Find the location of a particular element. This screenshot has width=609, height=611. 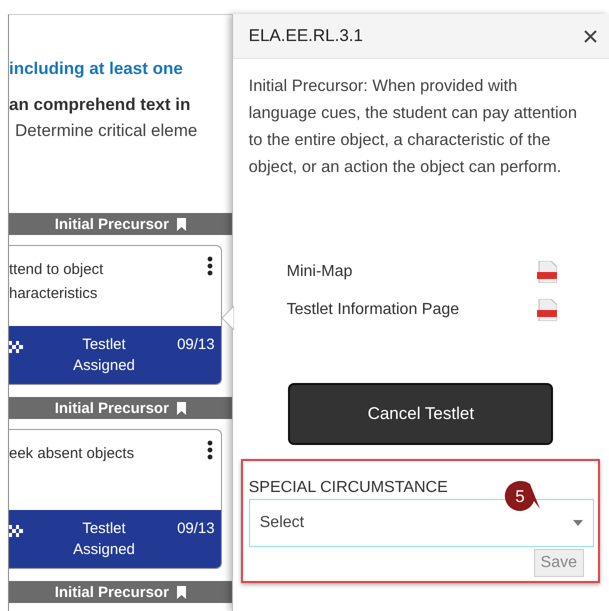

cancel-testlet-button: Cancel Testlet is located at coordinates (421, 414).